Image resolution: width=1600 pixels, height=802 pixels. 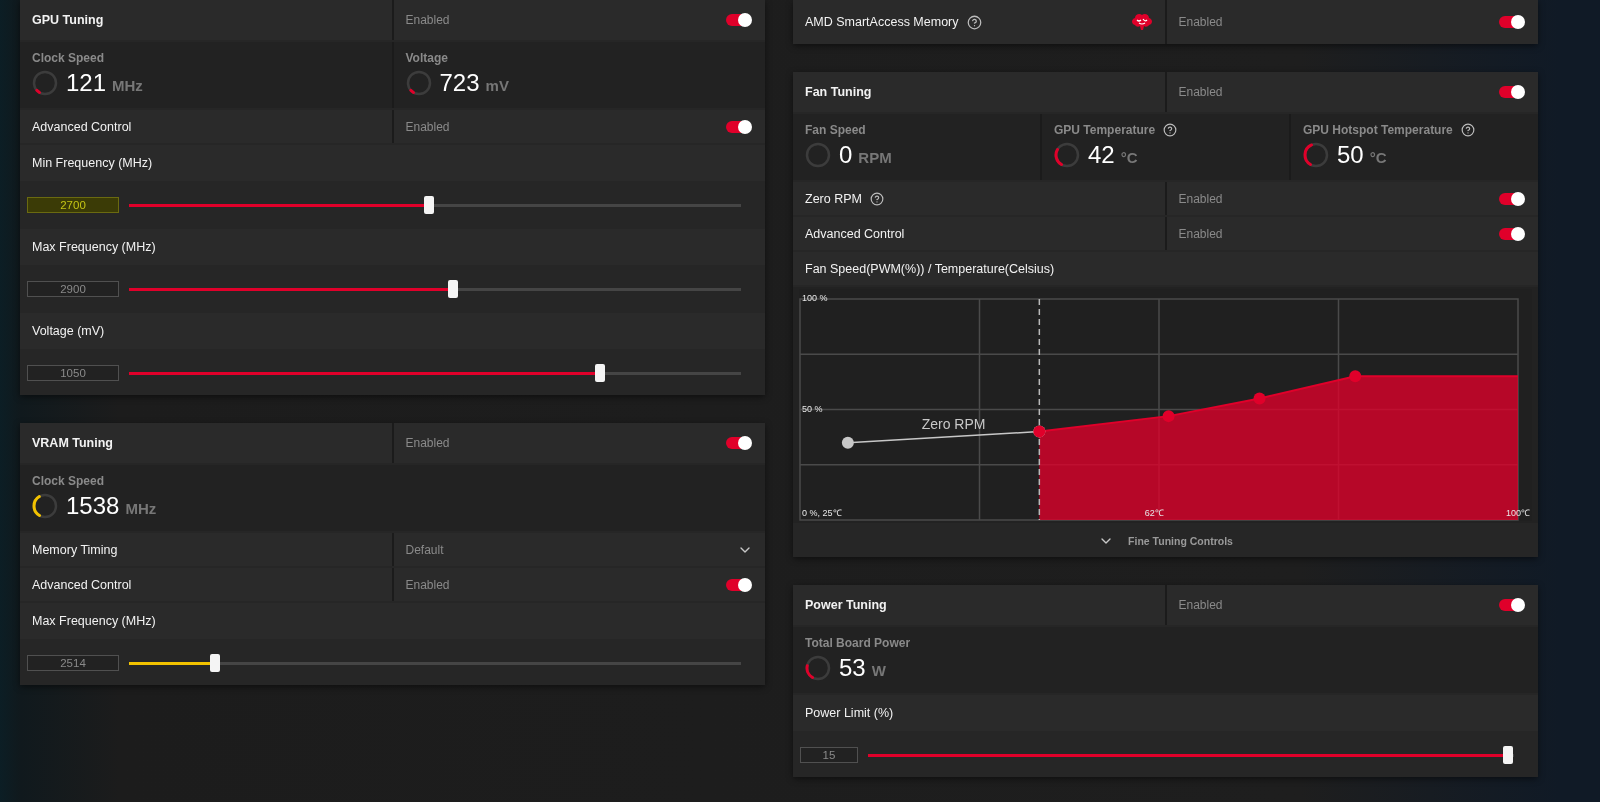 What do you see at coordinates (846, 605) in the screenshot?
I see `panel-title: Power Tuning` at bounding box center [846, 605].